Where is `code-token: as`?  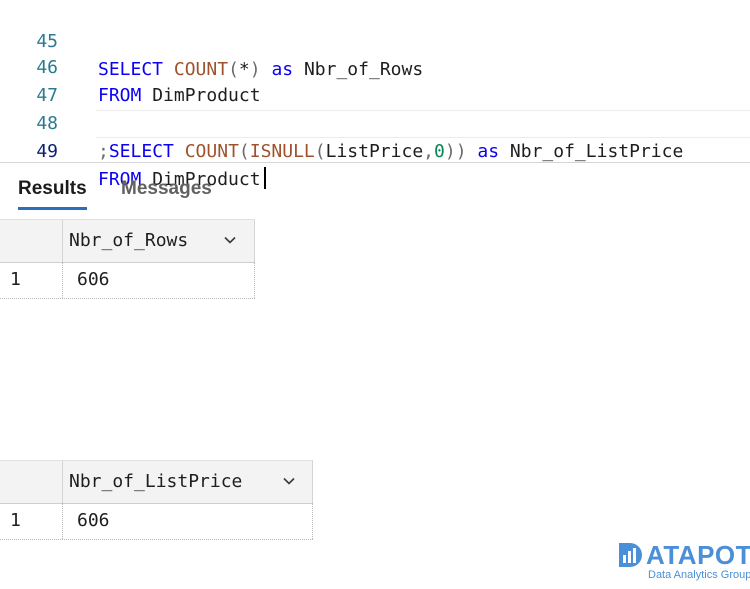 code-token: as is located at coordinates (488, 151).